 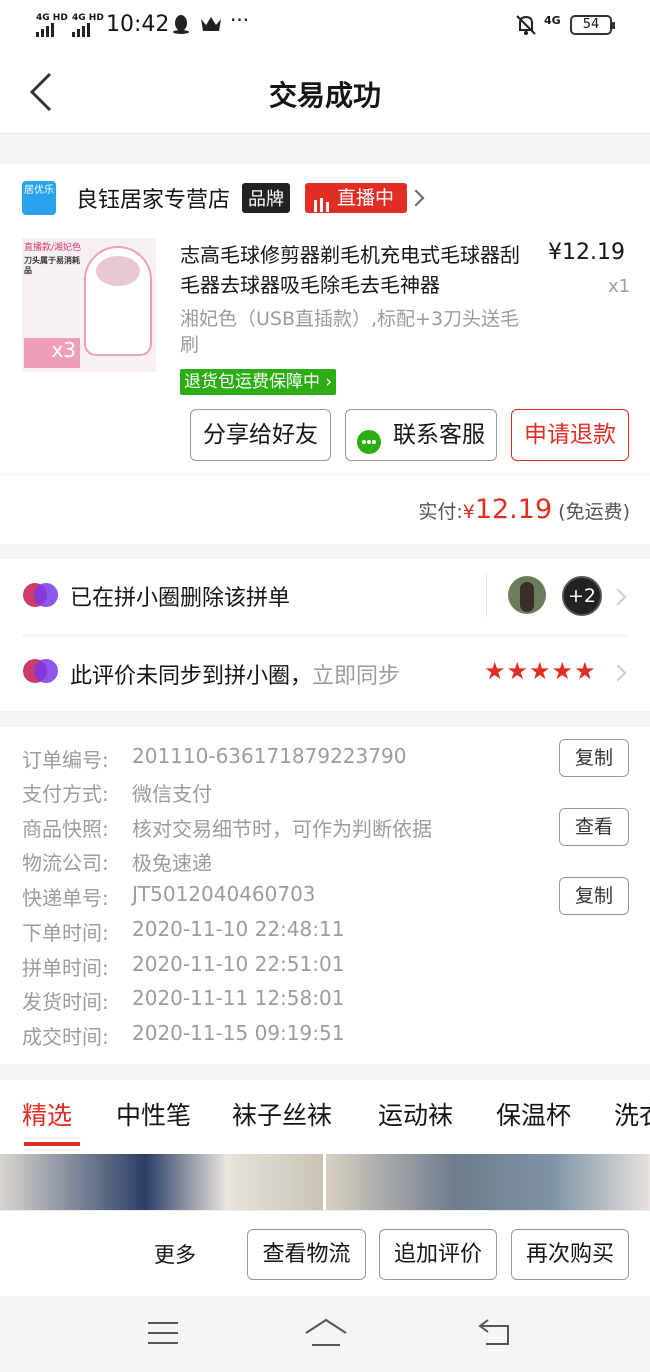 What do you see at coordinates (181, 24) in the screenshot?
I see `qq-icon` at bounding box center [181, 24].